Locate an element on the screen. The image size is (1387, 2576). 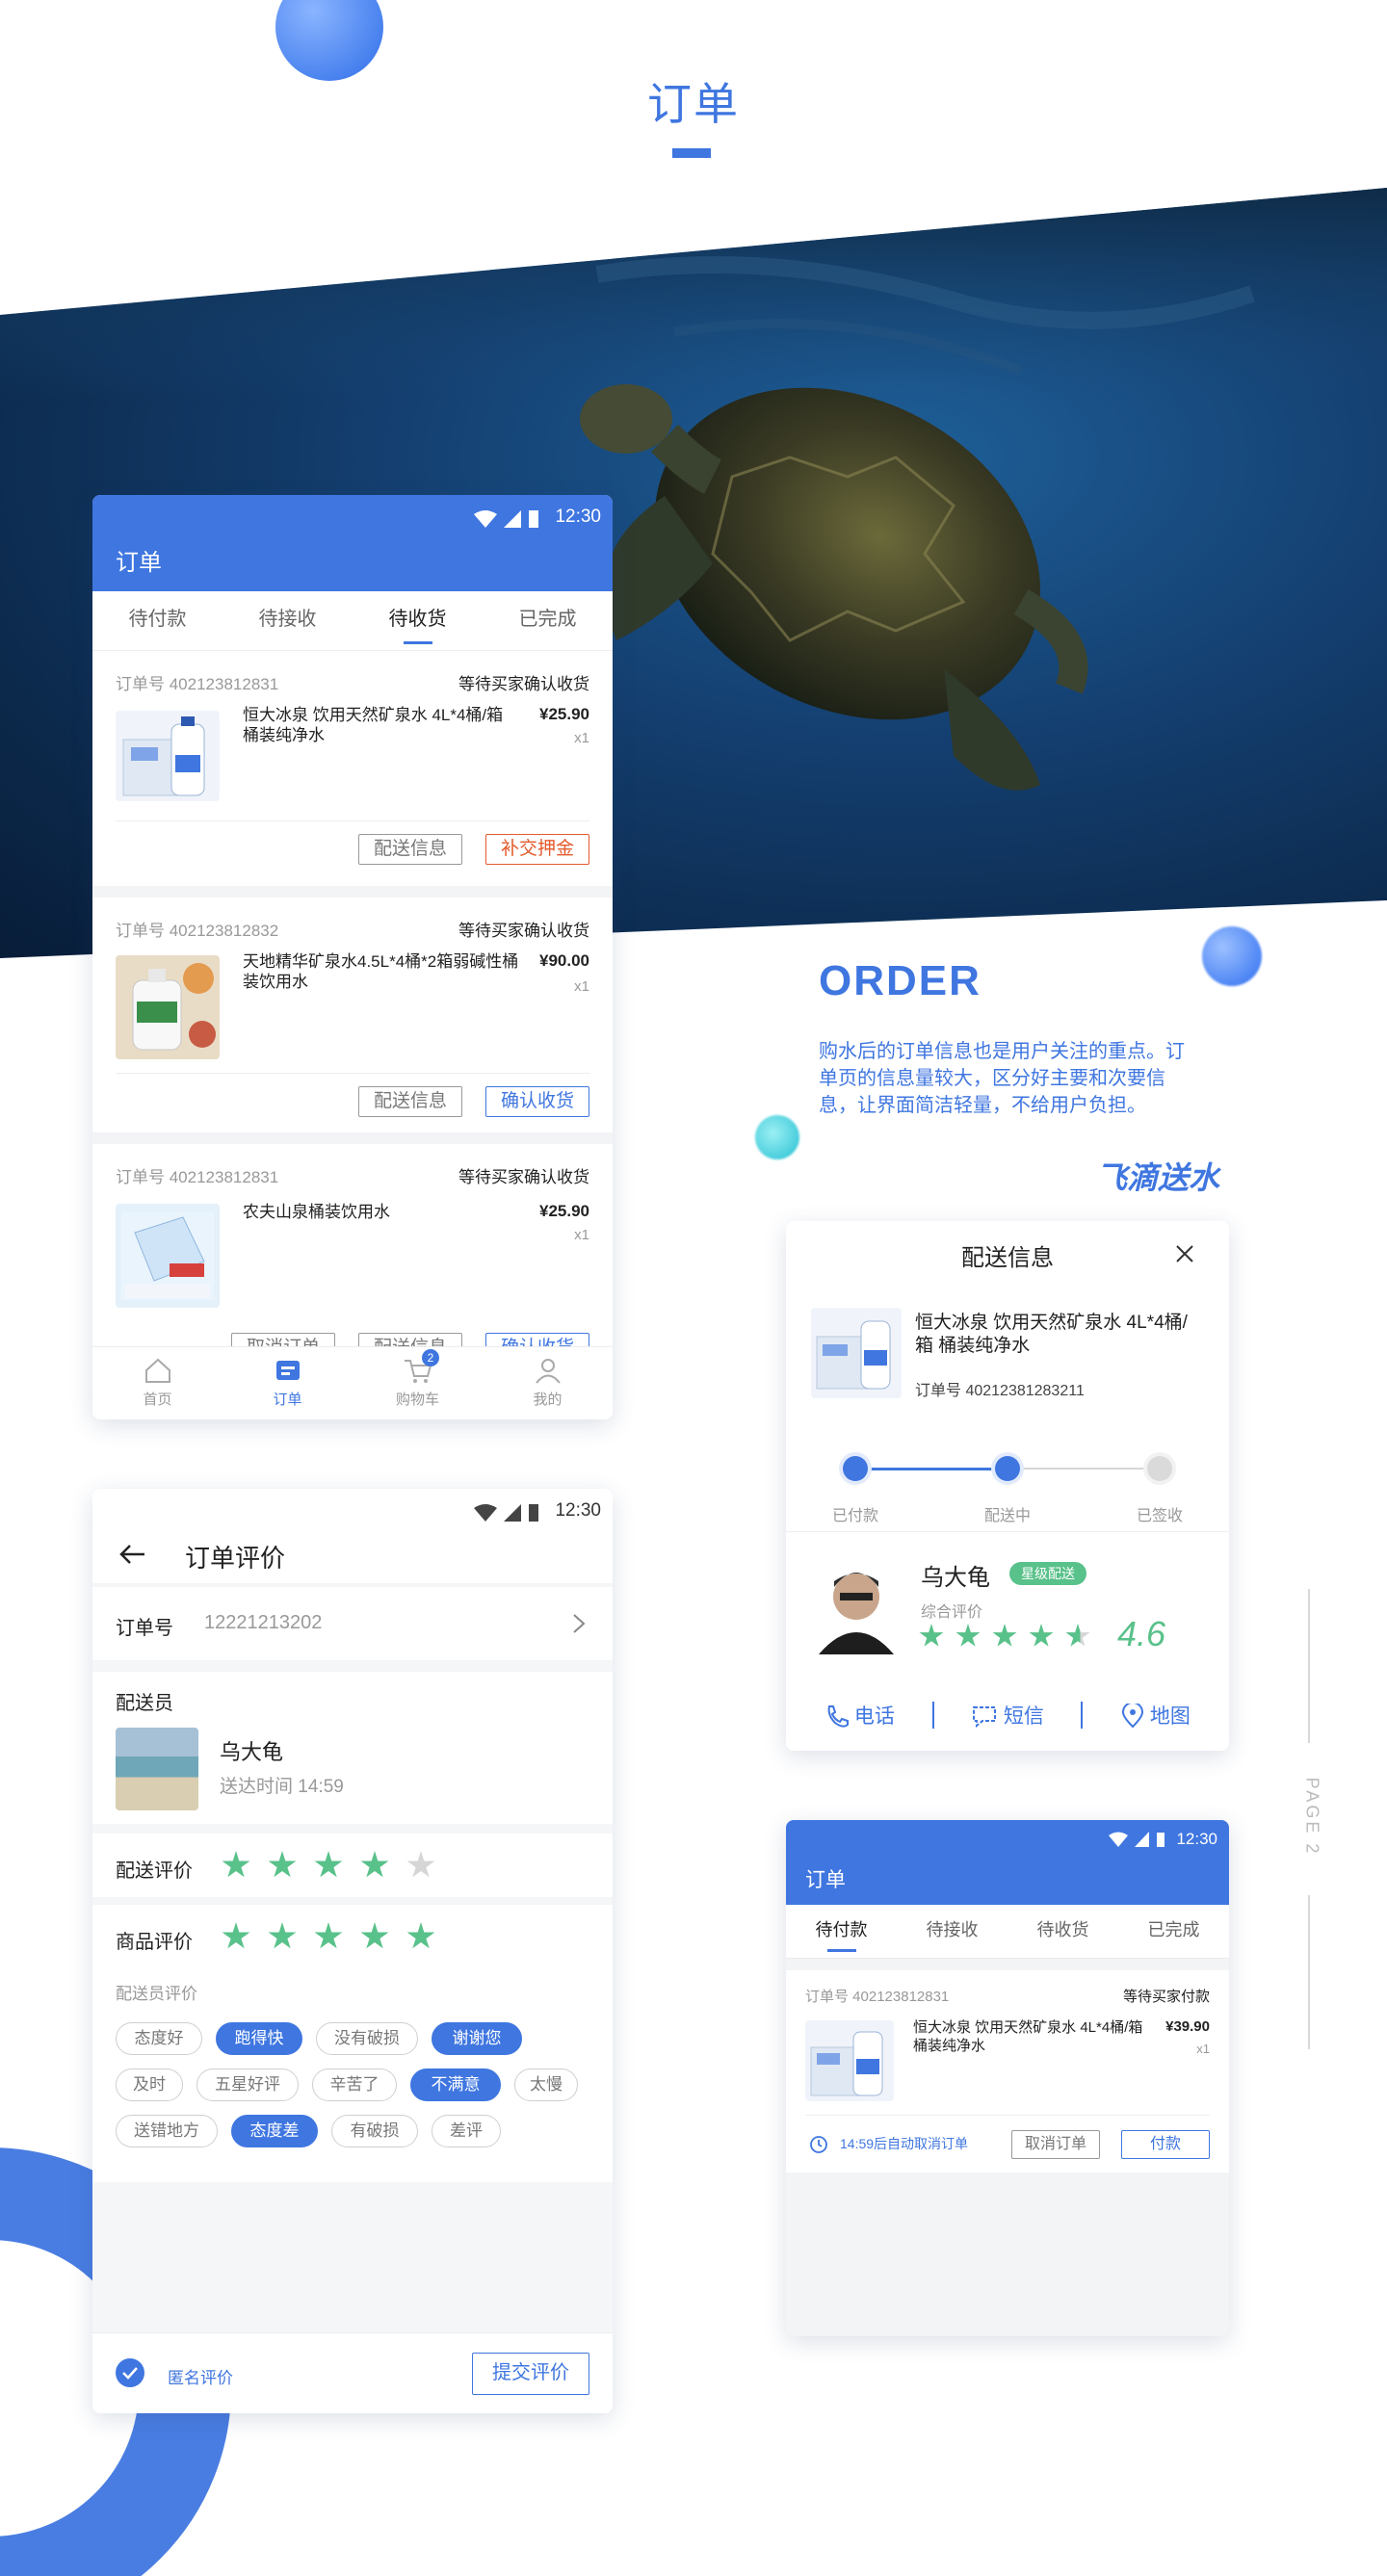
nav-profile: 我的 is located at coordinates (548, 1383).